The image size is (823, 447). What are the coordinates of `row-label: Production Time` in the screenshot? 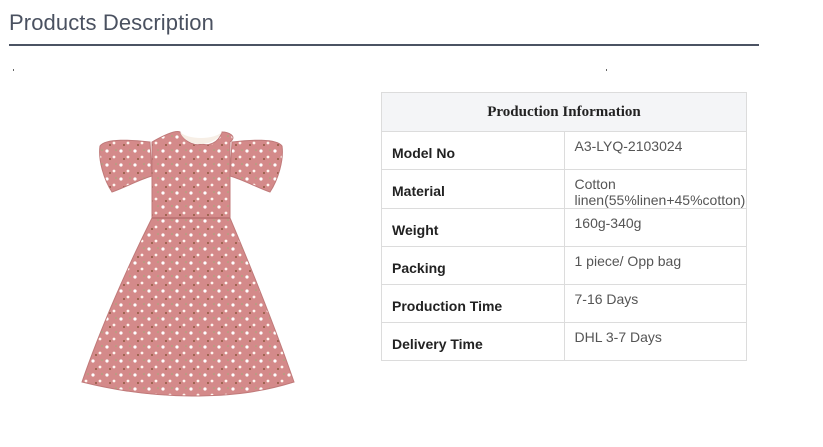 It's located at (473, 303).